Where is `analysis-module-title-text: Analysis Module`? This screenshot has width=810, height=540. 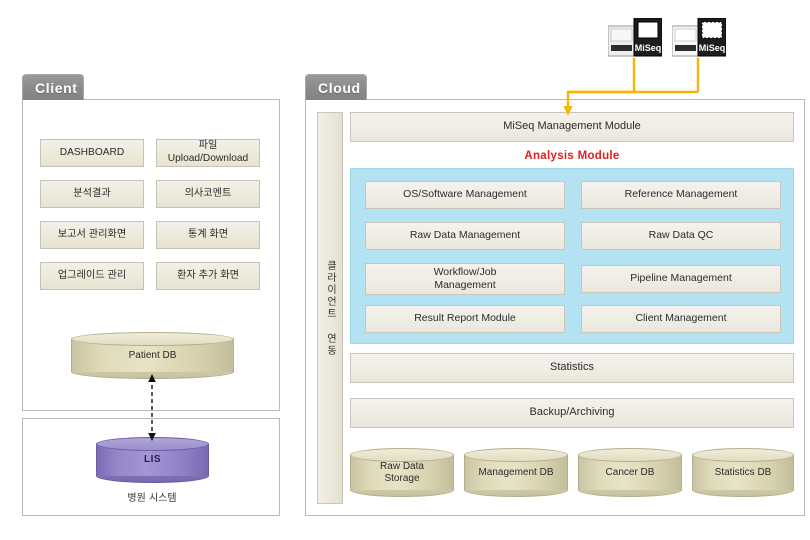
analysis-module-title-text: Analysis Module is located at coordinates (572, 156).